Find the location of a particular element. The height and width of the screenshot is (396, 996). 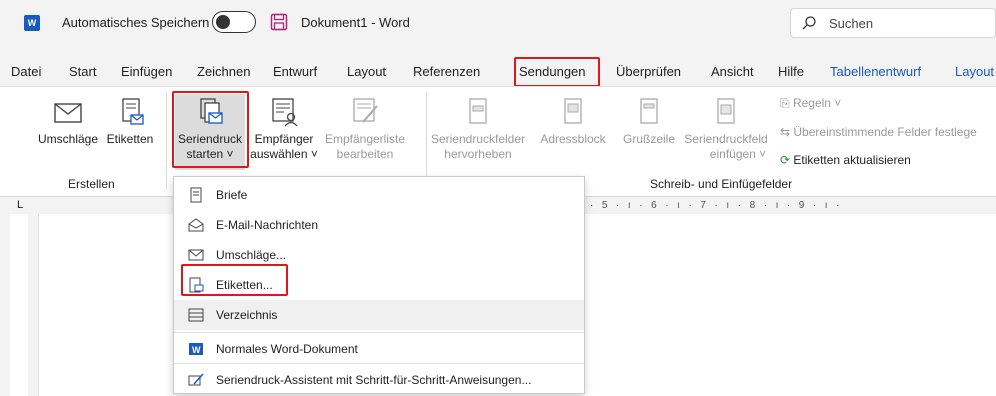

tab-entwurf: Entwurf is located at coordinates (295, 71).